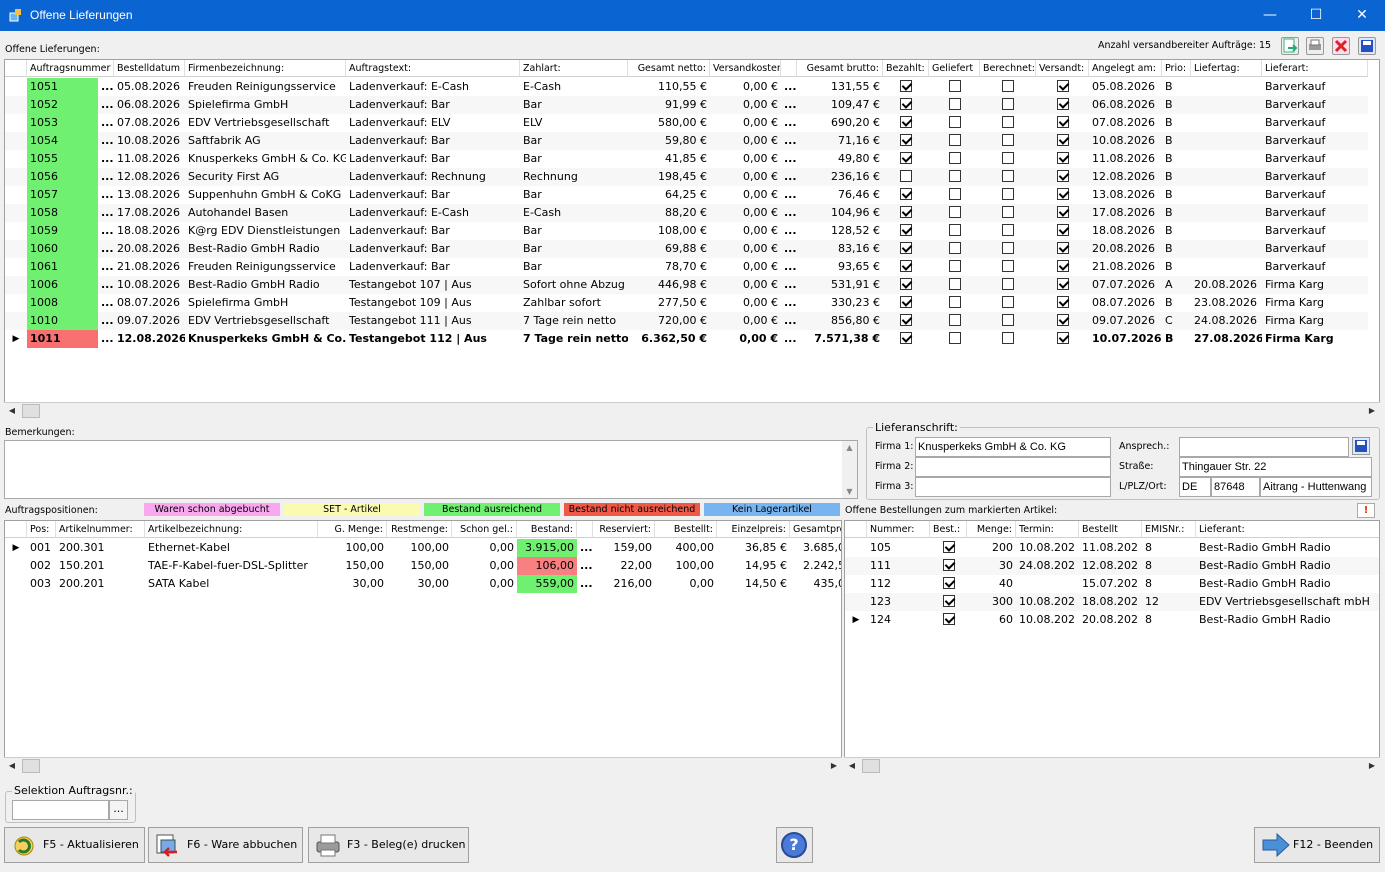 The height and width of the screenshot is (872, 1385). What do you see at coordinates (1047, 529) in the screenshot?
I see `bestellungen-col-header: Termin:` at bounding box center [1047, 529].